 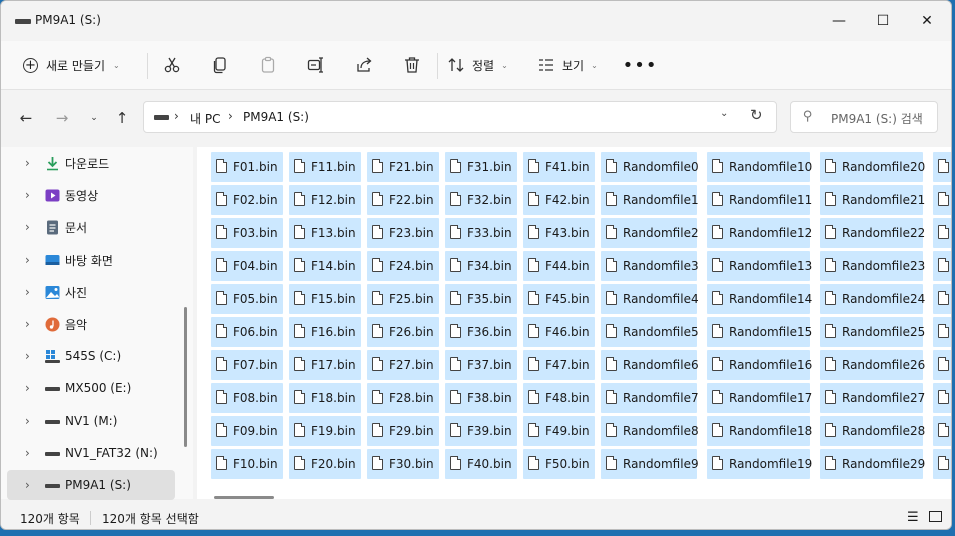 What do you see at coordinates (91, 421) in the screenshot?
I see `sidebar-item: › NV1 (M:)` at bounding box center [91, 421].